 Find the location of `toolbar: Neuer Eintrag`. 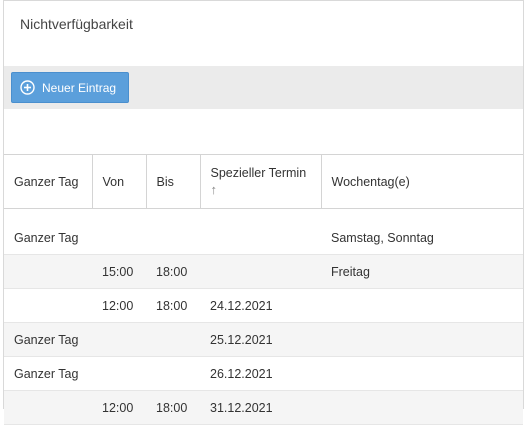

toolbar: Neuer Eintrag is located at coordinates (263, 87).